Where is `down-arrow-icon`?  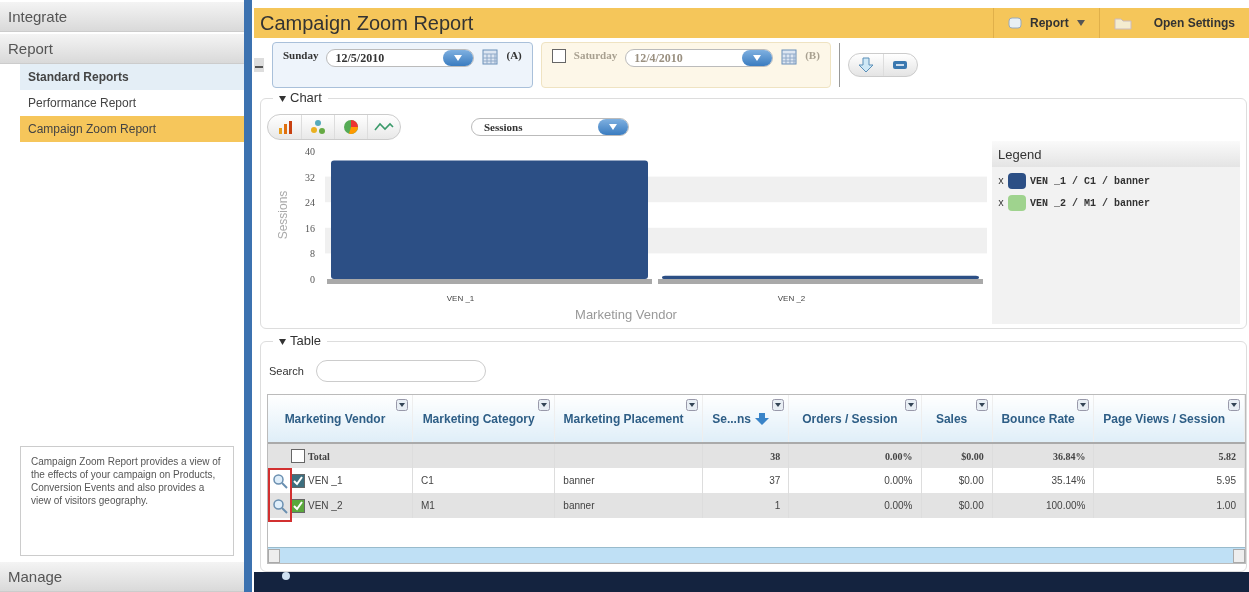 down-arrow-icon is located at coordinates (865, 65).